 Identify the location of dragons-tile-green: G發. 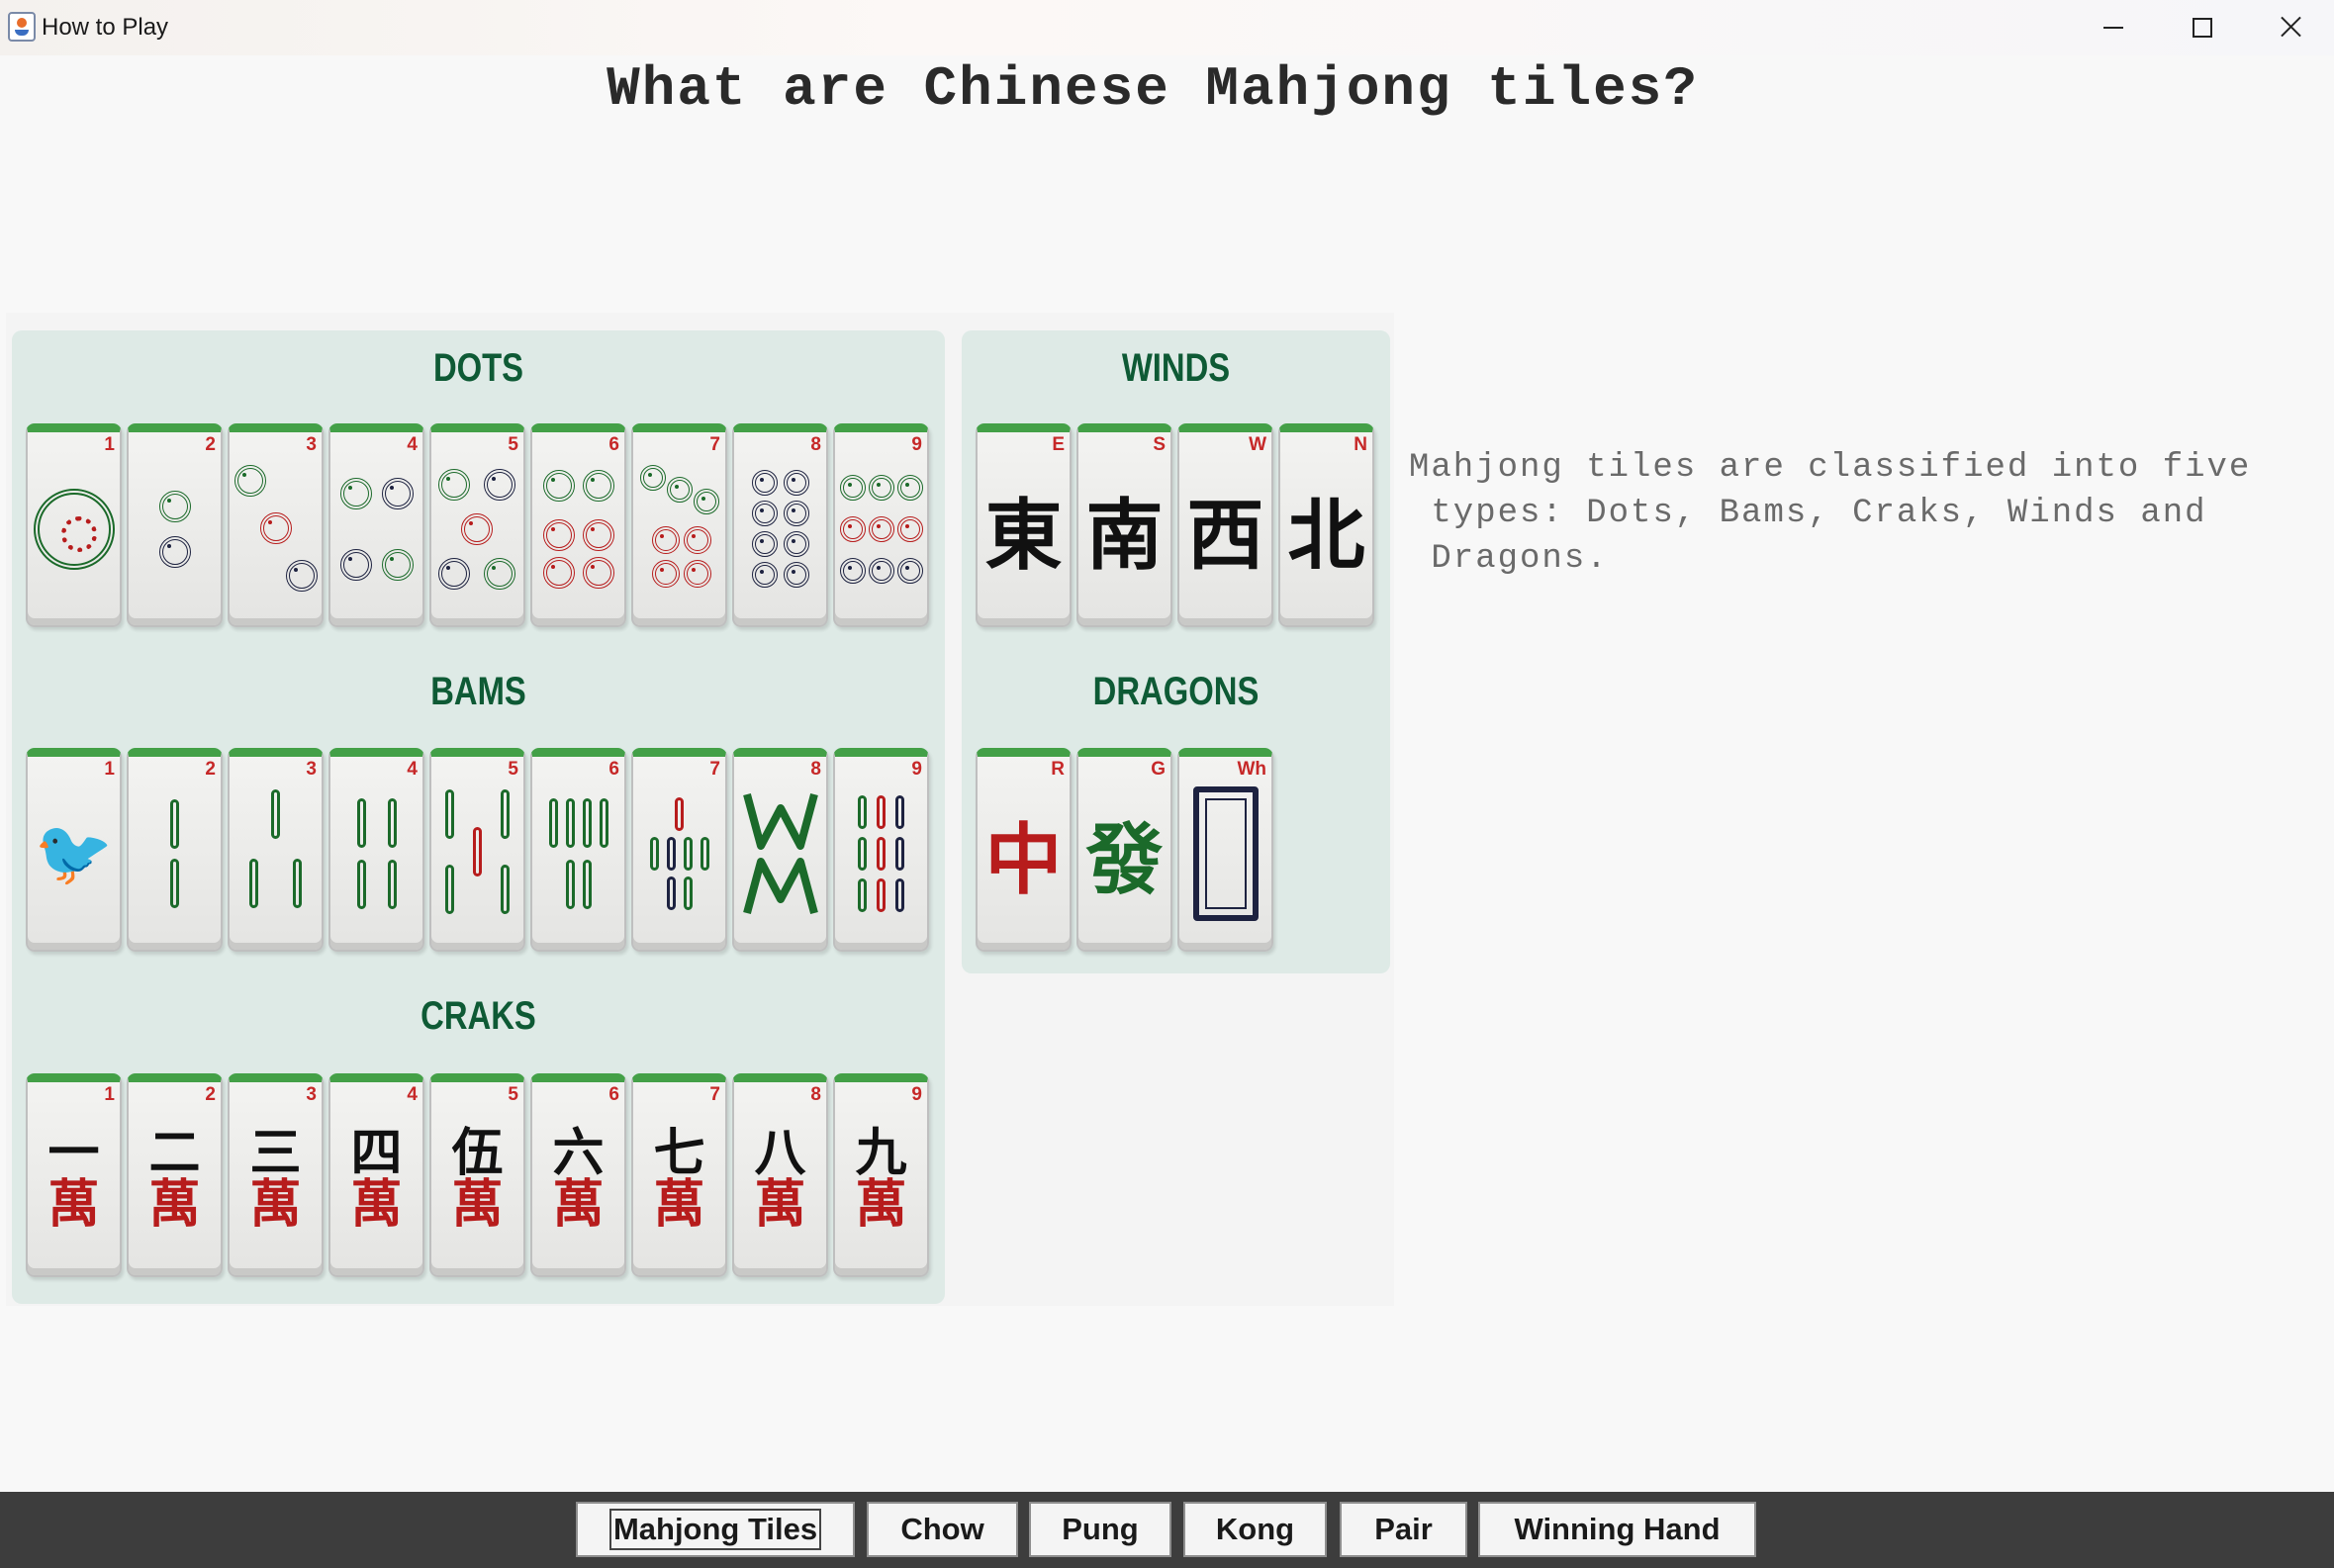
(1124, 850).